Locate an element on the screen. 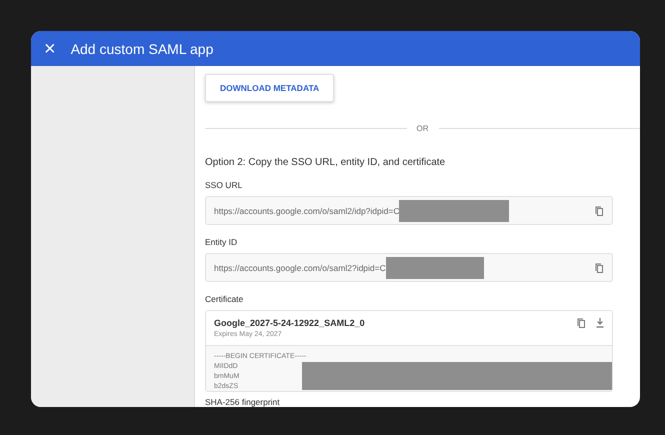 This screenshot has width=665, height=435. input-field: https://accounts.google.com/o/saml2?idpid=C is located at coordinates (409, 267).